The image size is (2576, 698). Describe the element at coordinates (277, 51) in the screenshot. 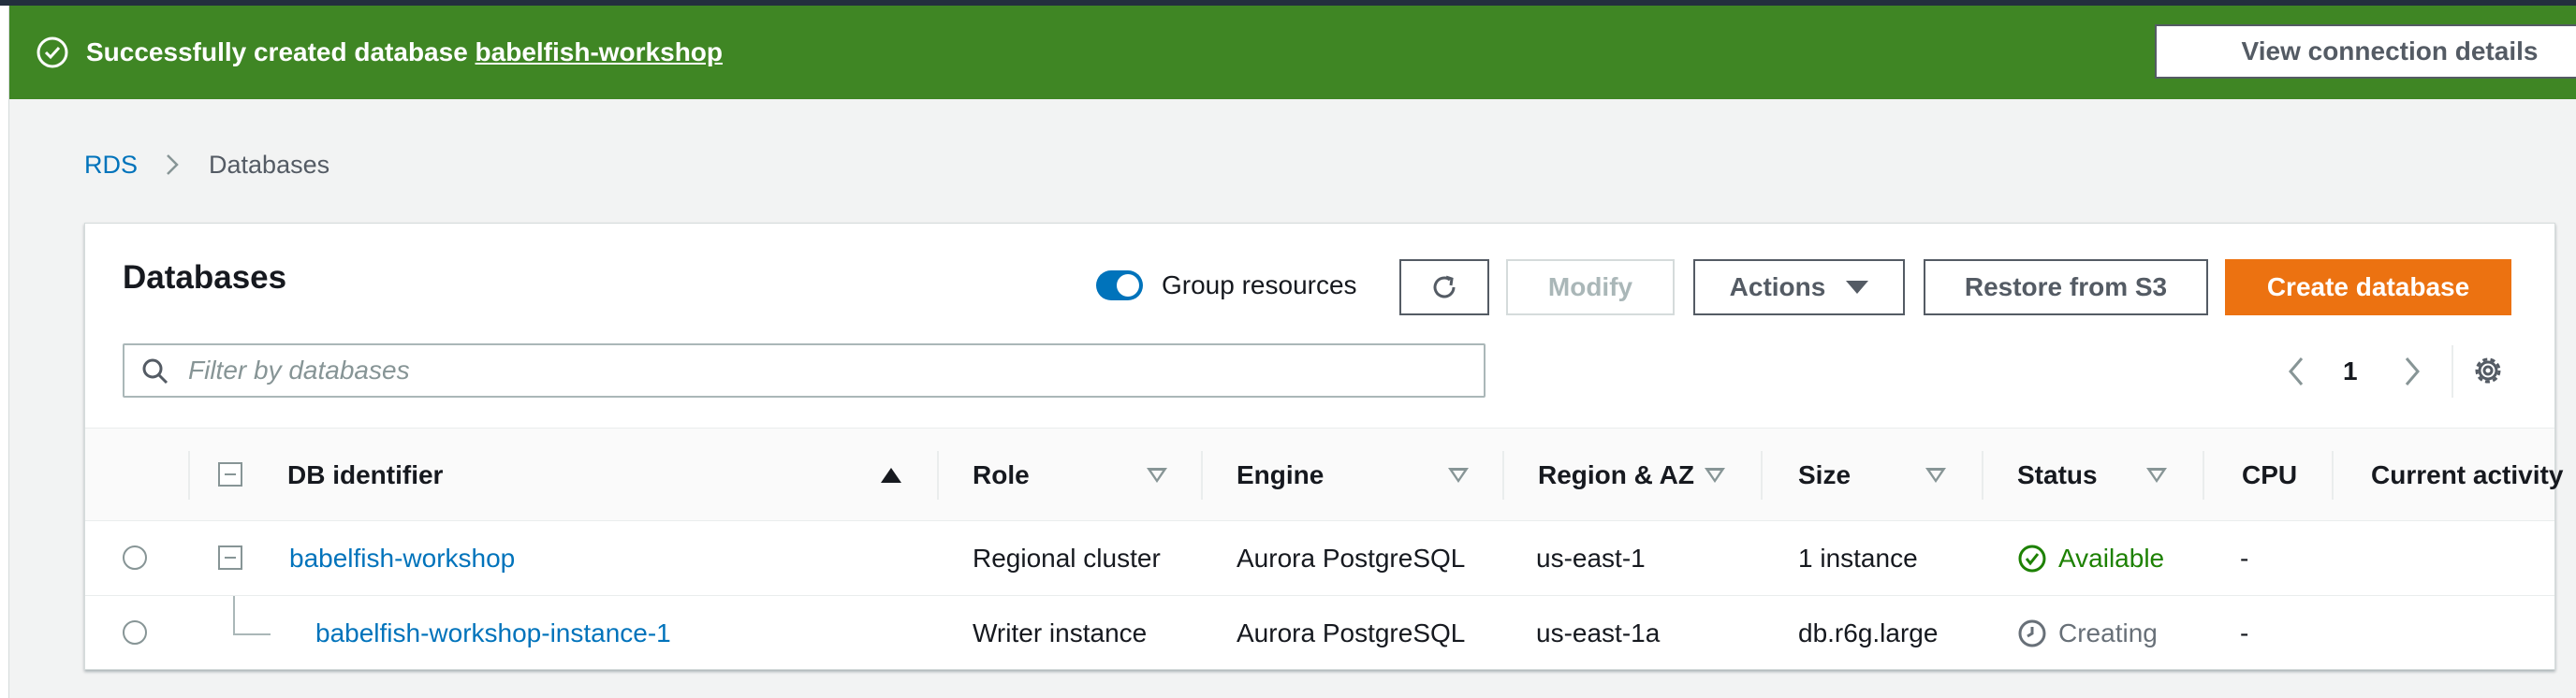

I see `flash-message-text: Successfully created database` at that location.